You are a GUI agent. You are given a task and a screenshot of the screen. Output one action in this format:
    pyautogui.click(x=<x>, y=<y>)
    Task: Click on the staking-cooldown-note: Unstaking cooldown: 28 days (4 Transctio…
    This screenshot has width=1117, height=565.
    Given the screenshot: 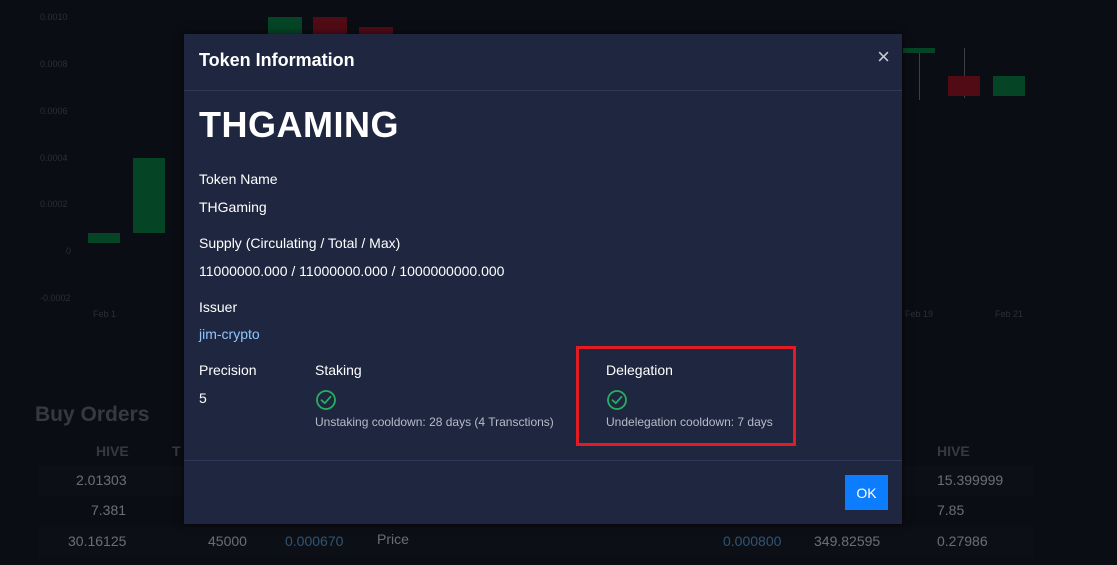 What is the action you would take?
    pyautogui.click(x=434, y=422)
    